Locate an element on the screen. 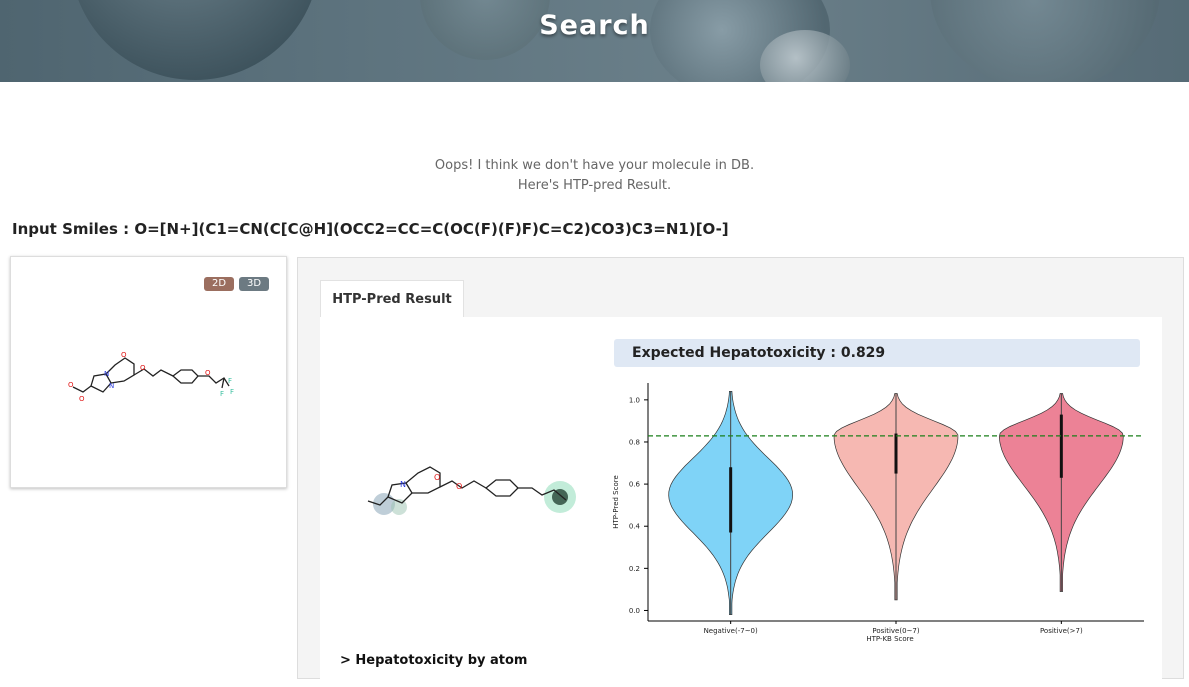 This screenshot has width=1189, height=687. y-tick-label: 0.6 is located at coordinates (635, 485).